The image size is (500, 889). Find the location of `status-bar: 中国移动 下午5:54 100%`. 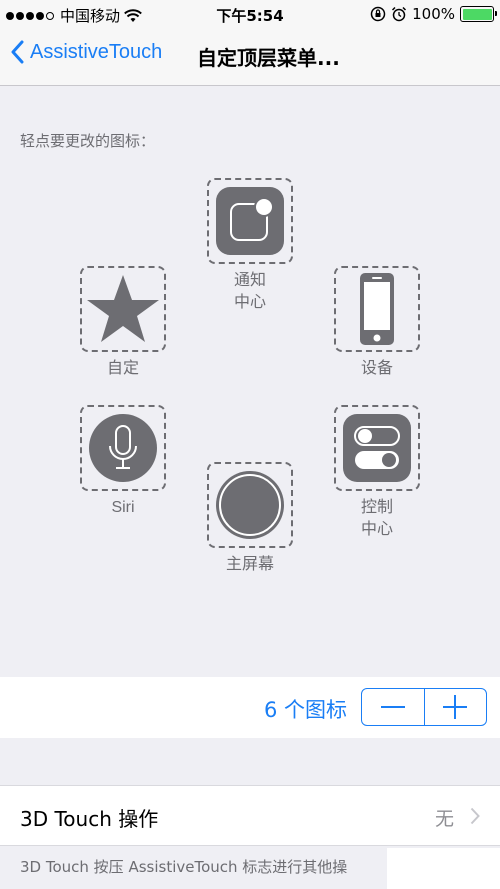

status-bar: 中国移动 下午5:54 100% is located at coordinates (250, 14).